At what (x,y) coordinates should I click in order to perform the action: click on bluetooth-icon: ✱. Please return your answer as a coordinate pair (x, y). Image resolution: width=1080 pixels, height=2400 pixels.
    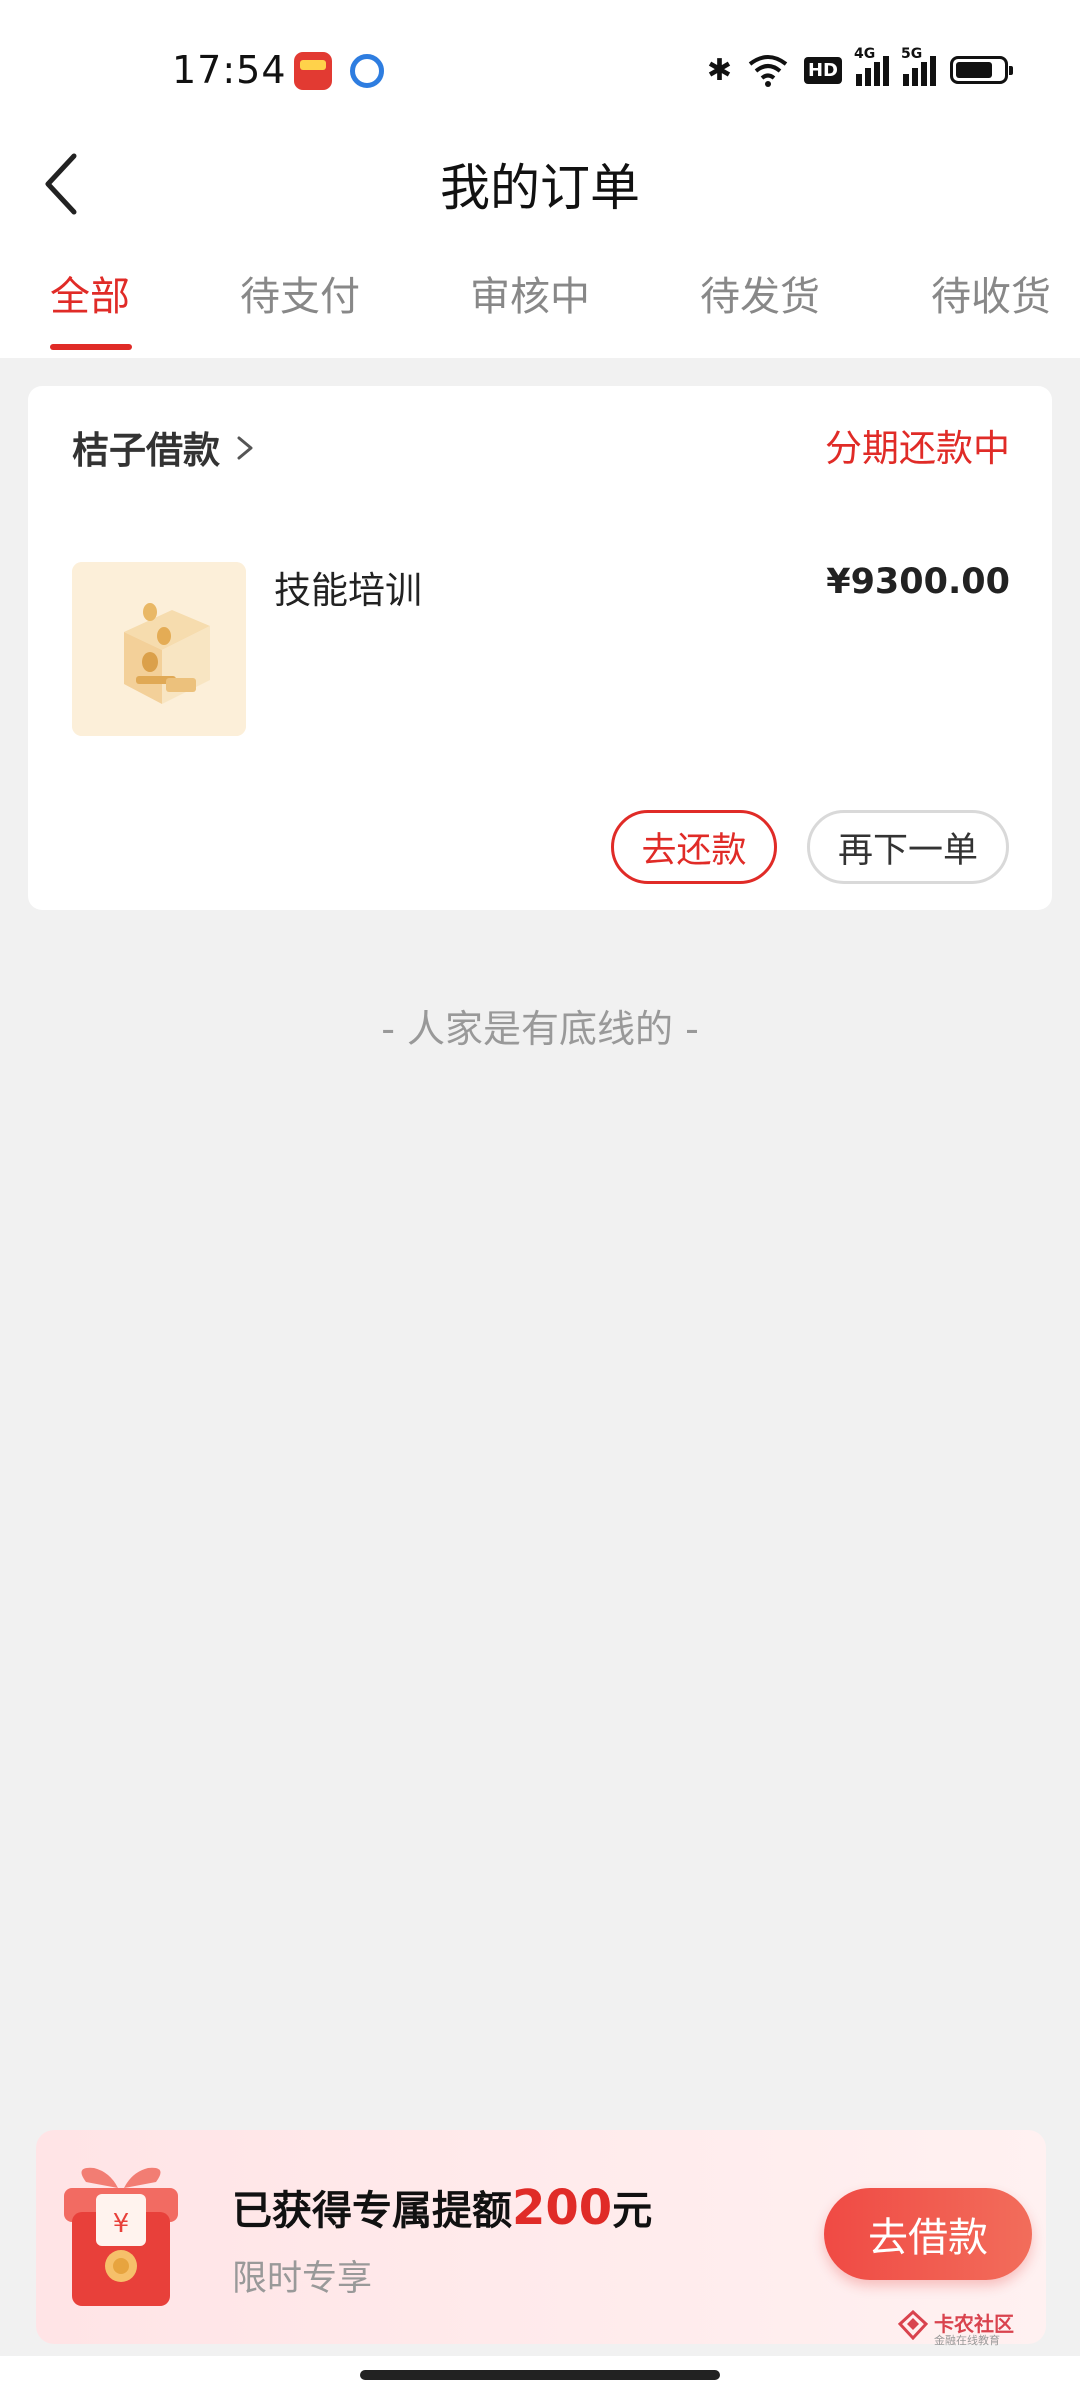
    Looking at the image, I should click on (719, 70).